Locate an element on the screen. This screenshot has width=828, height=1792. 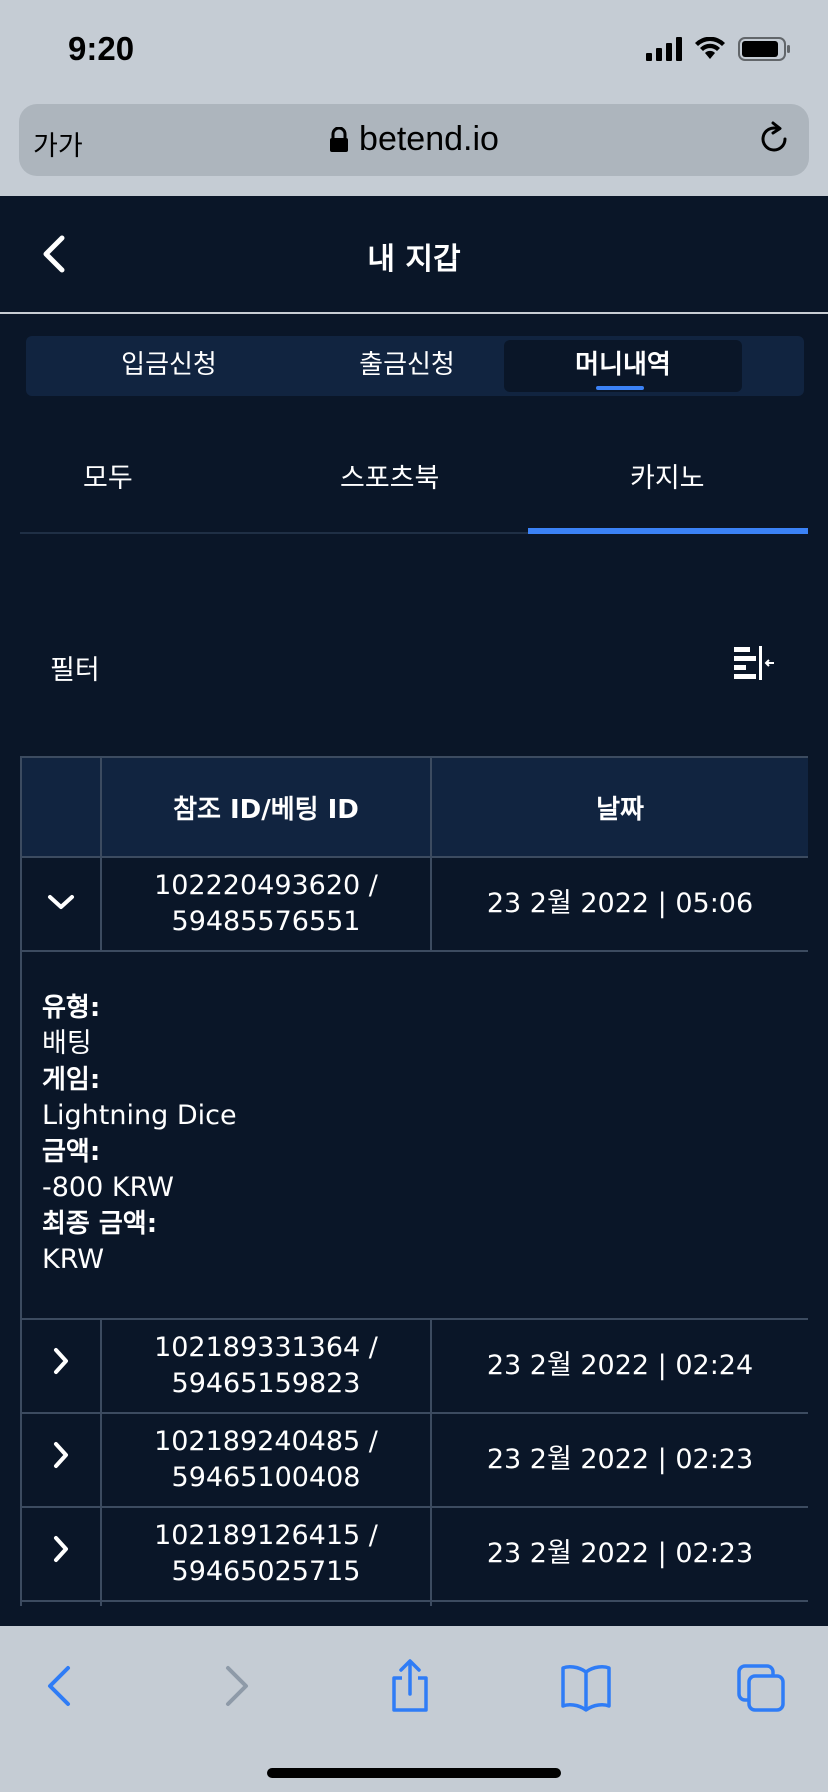
filter-label: 필터 is located at coordinates (75, 667).